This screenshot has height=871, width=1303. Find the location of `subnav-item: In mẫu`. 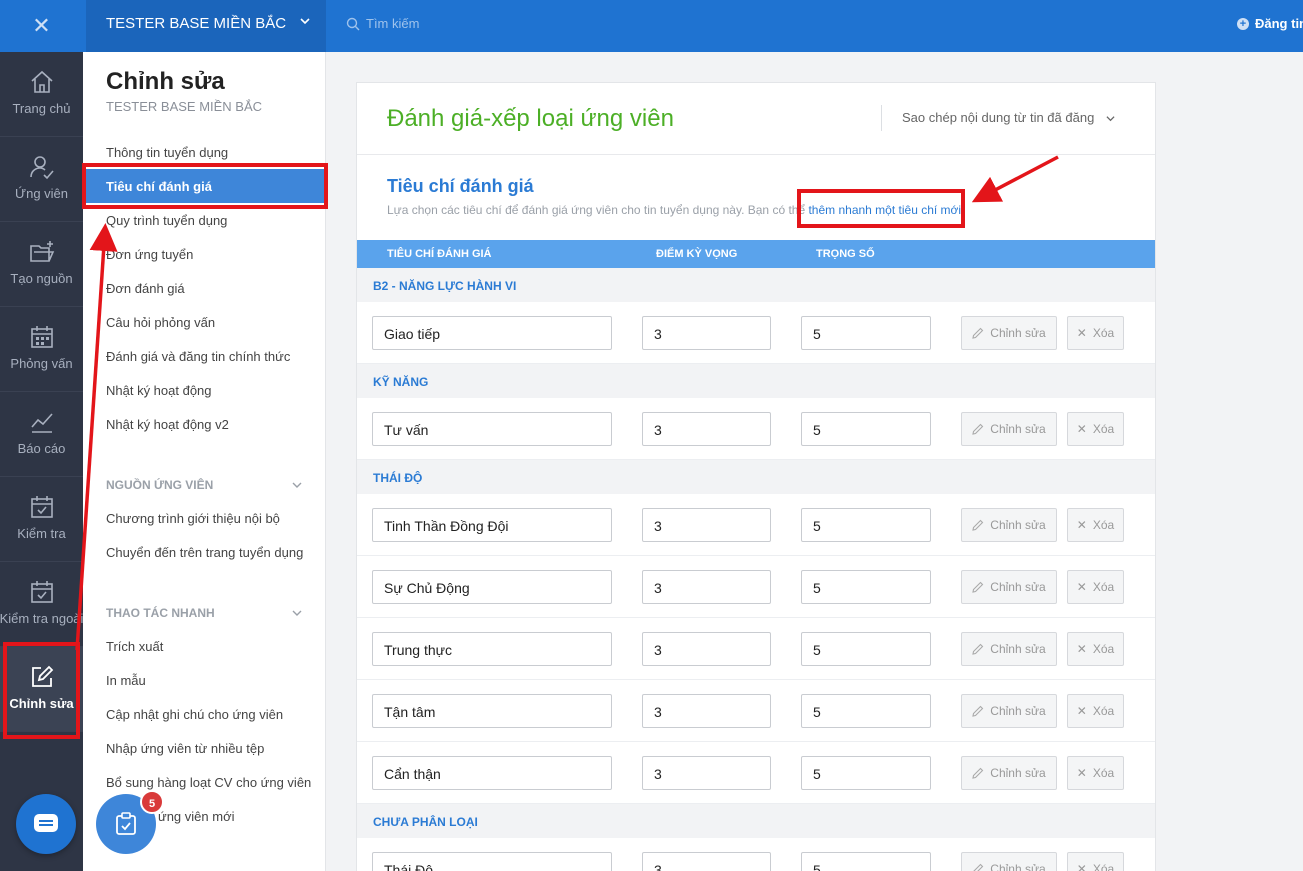

subnav-item: In mẫu is located at coordinates (126, 680).